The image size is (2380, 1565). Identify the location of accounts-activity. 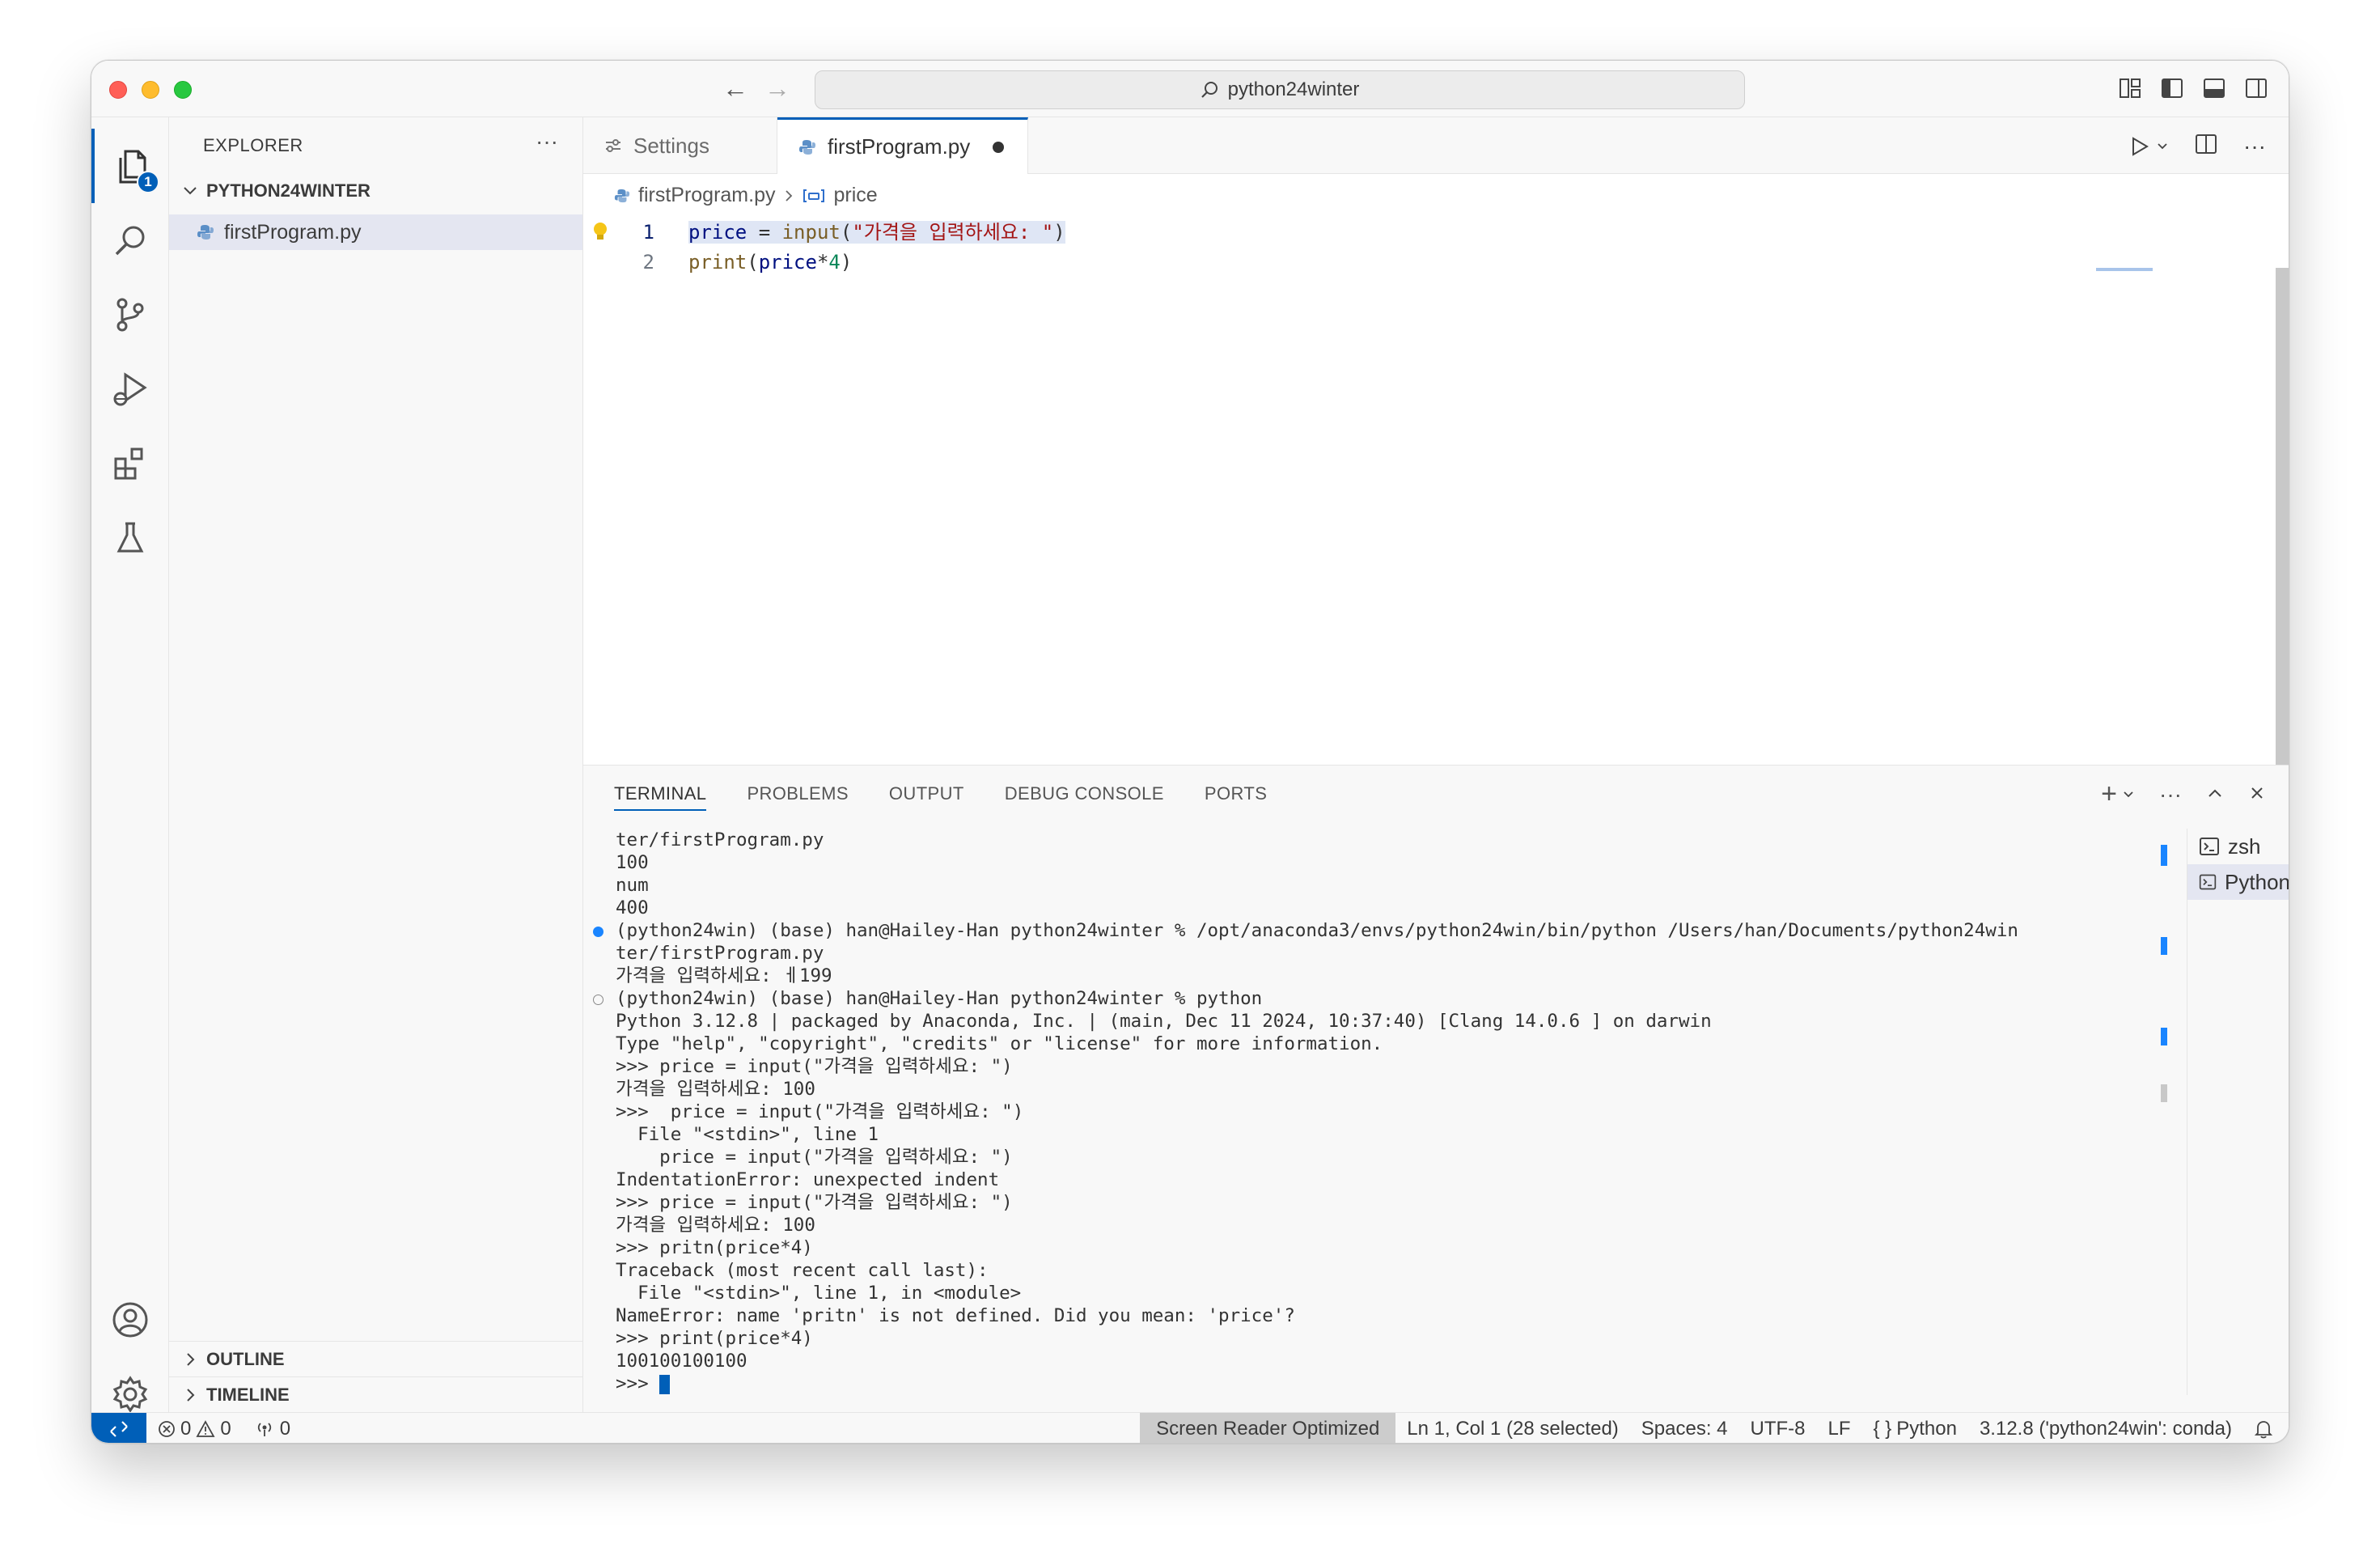
(130, 1320).